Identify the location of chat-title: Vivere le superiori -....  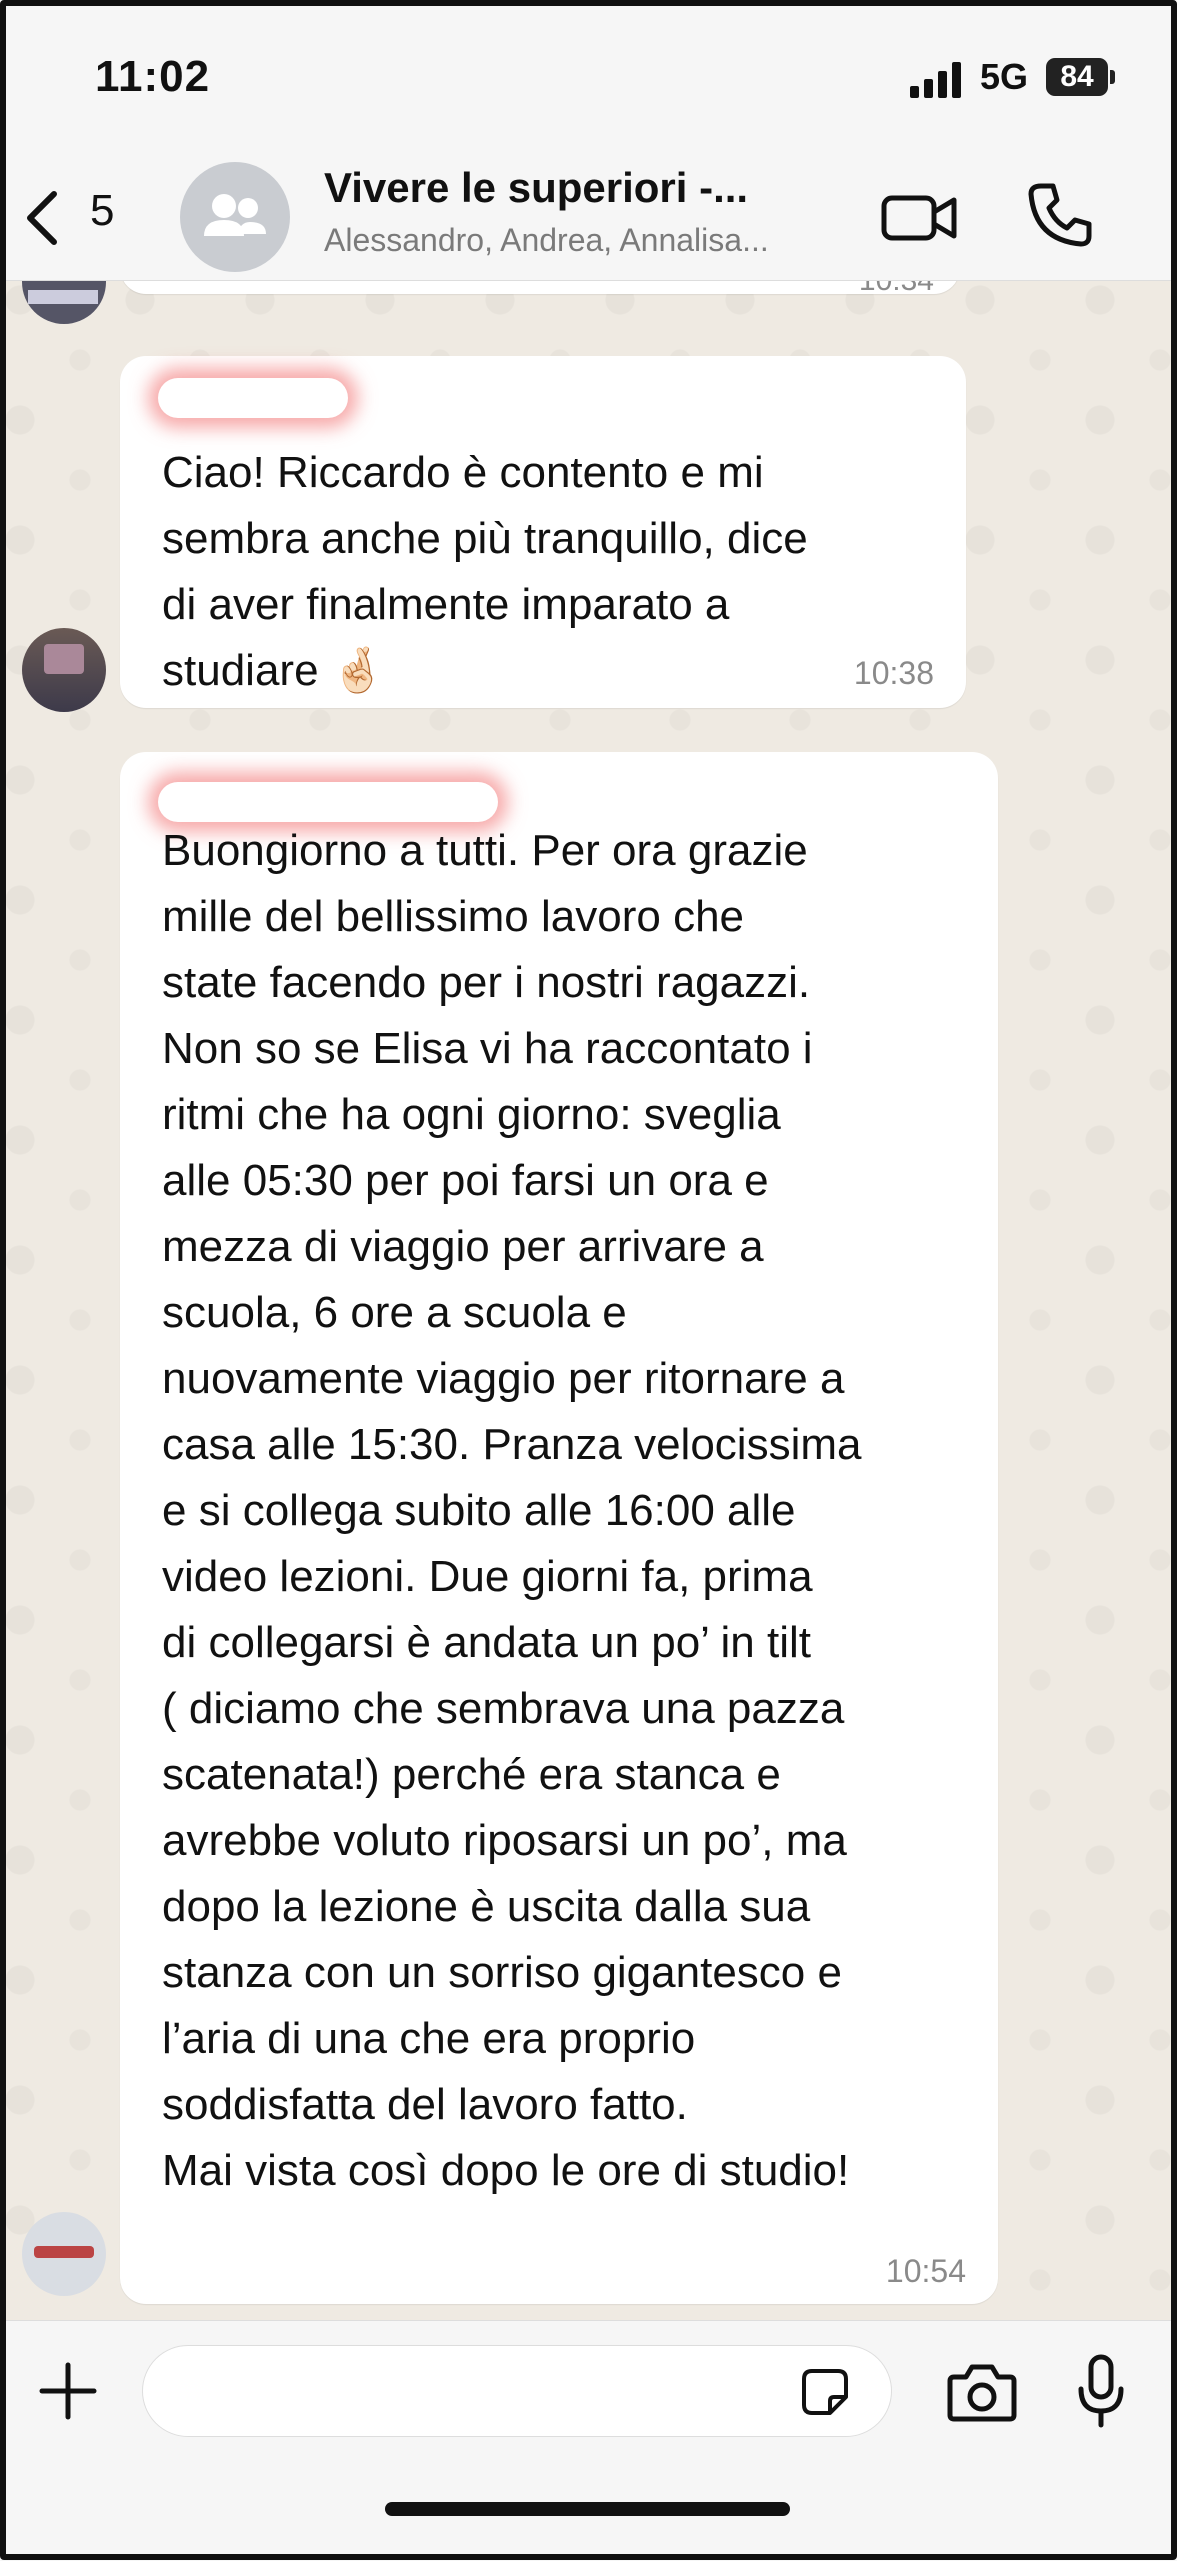
(536, 188).